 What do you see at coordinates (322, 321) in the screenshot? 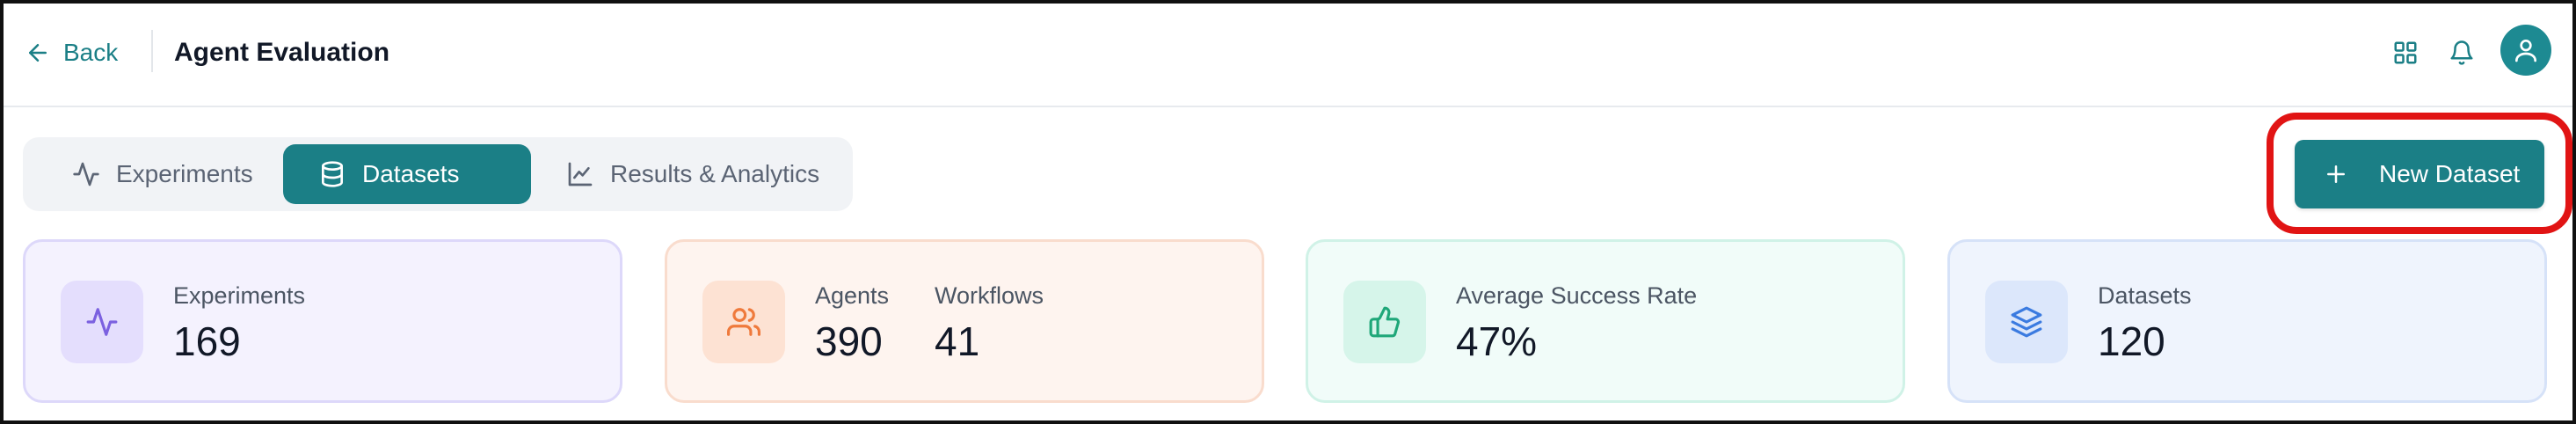
I see `experiments-stat-card: Experiments 169` at bounding box center [322, 321].